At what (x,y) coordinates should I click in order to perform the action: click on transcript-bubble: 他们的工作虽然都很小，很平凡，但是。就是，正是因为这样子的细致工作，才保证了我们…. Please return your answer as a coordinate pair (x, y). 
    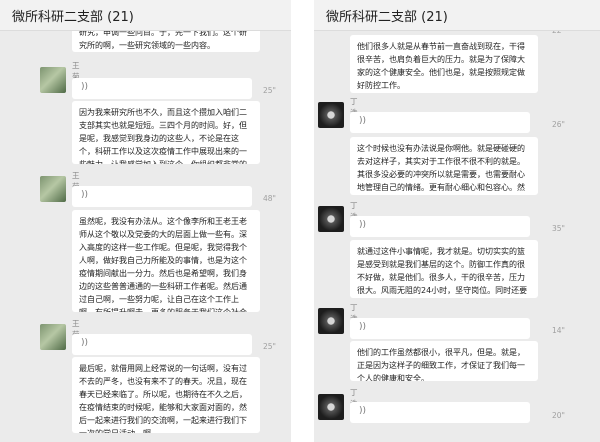
    Looking at the image, I should click on (444, 361).